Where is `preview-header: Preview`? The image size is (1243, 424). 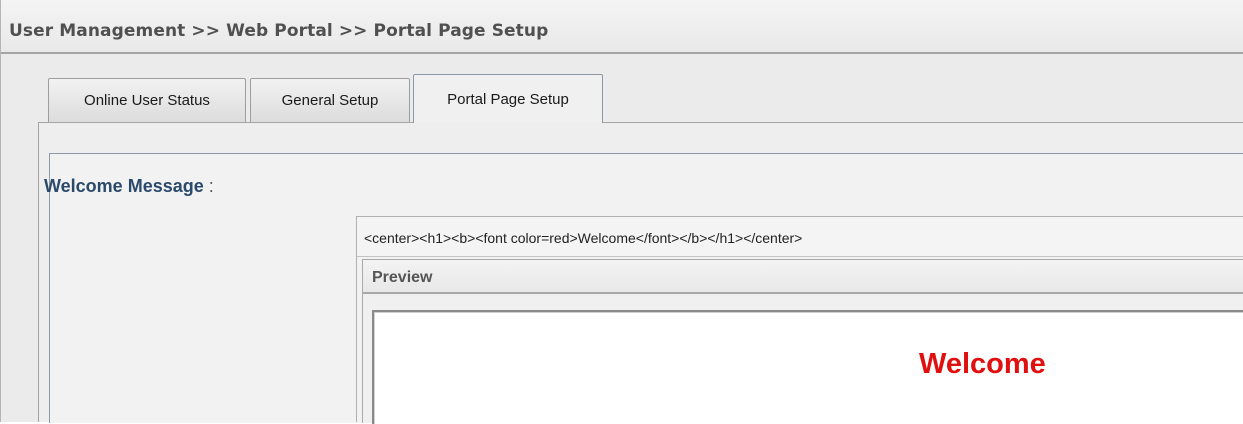
preview-header: Preview is located at coordinates (803, 277).